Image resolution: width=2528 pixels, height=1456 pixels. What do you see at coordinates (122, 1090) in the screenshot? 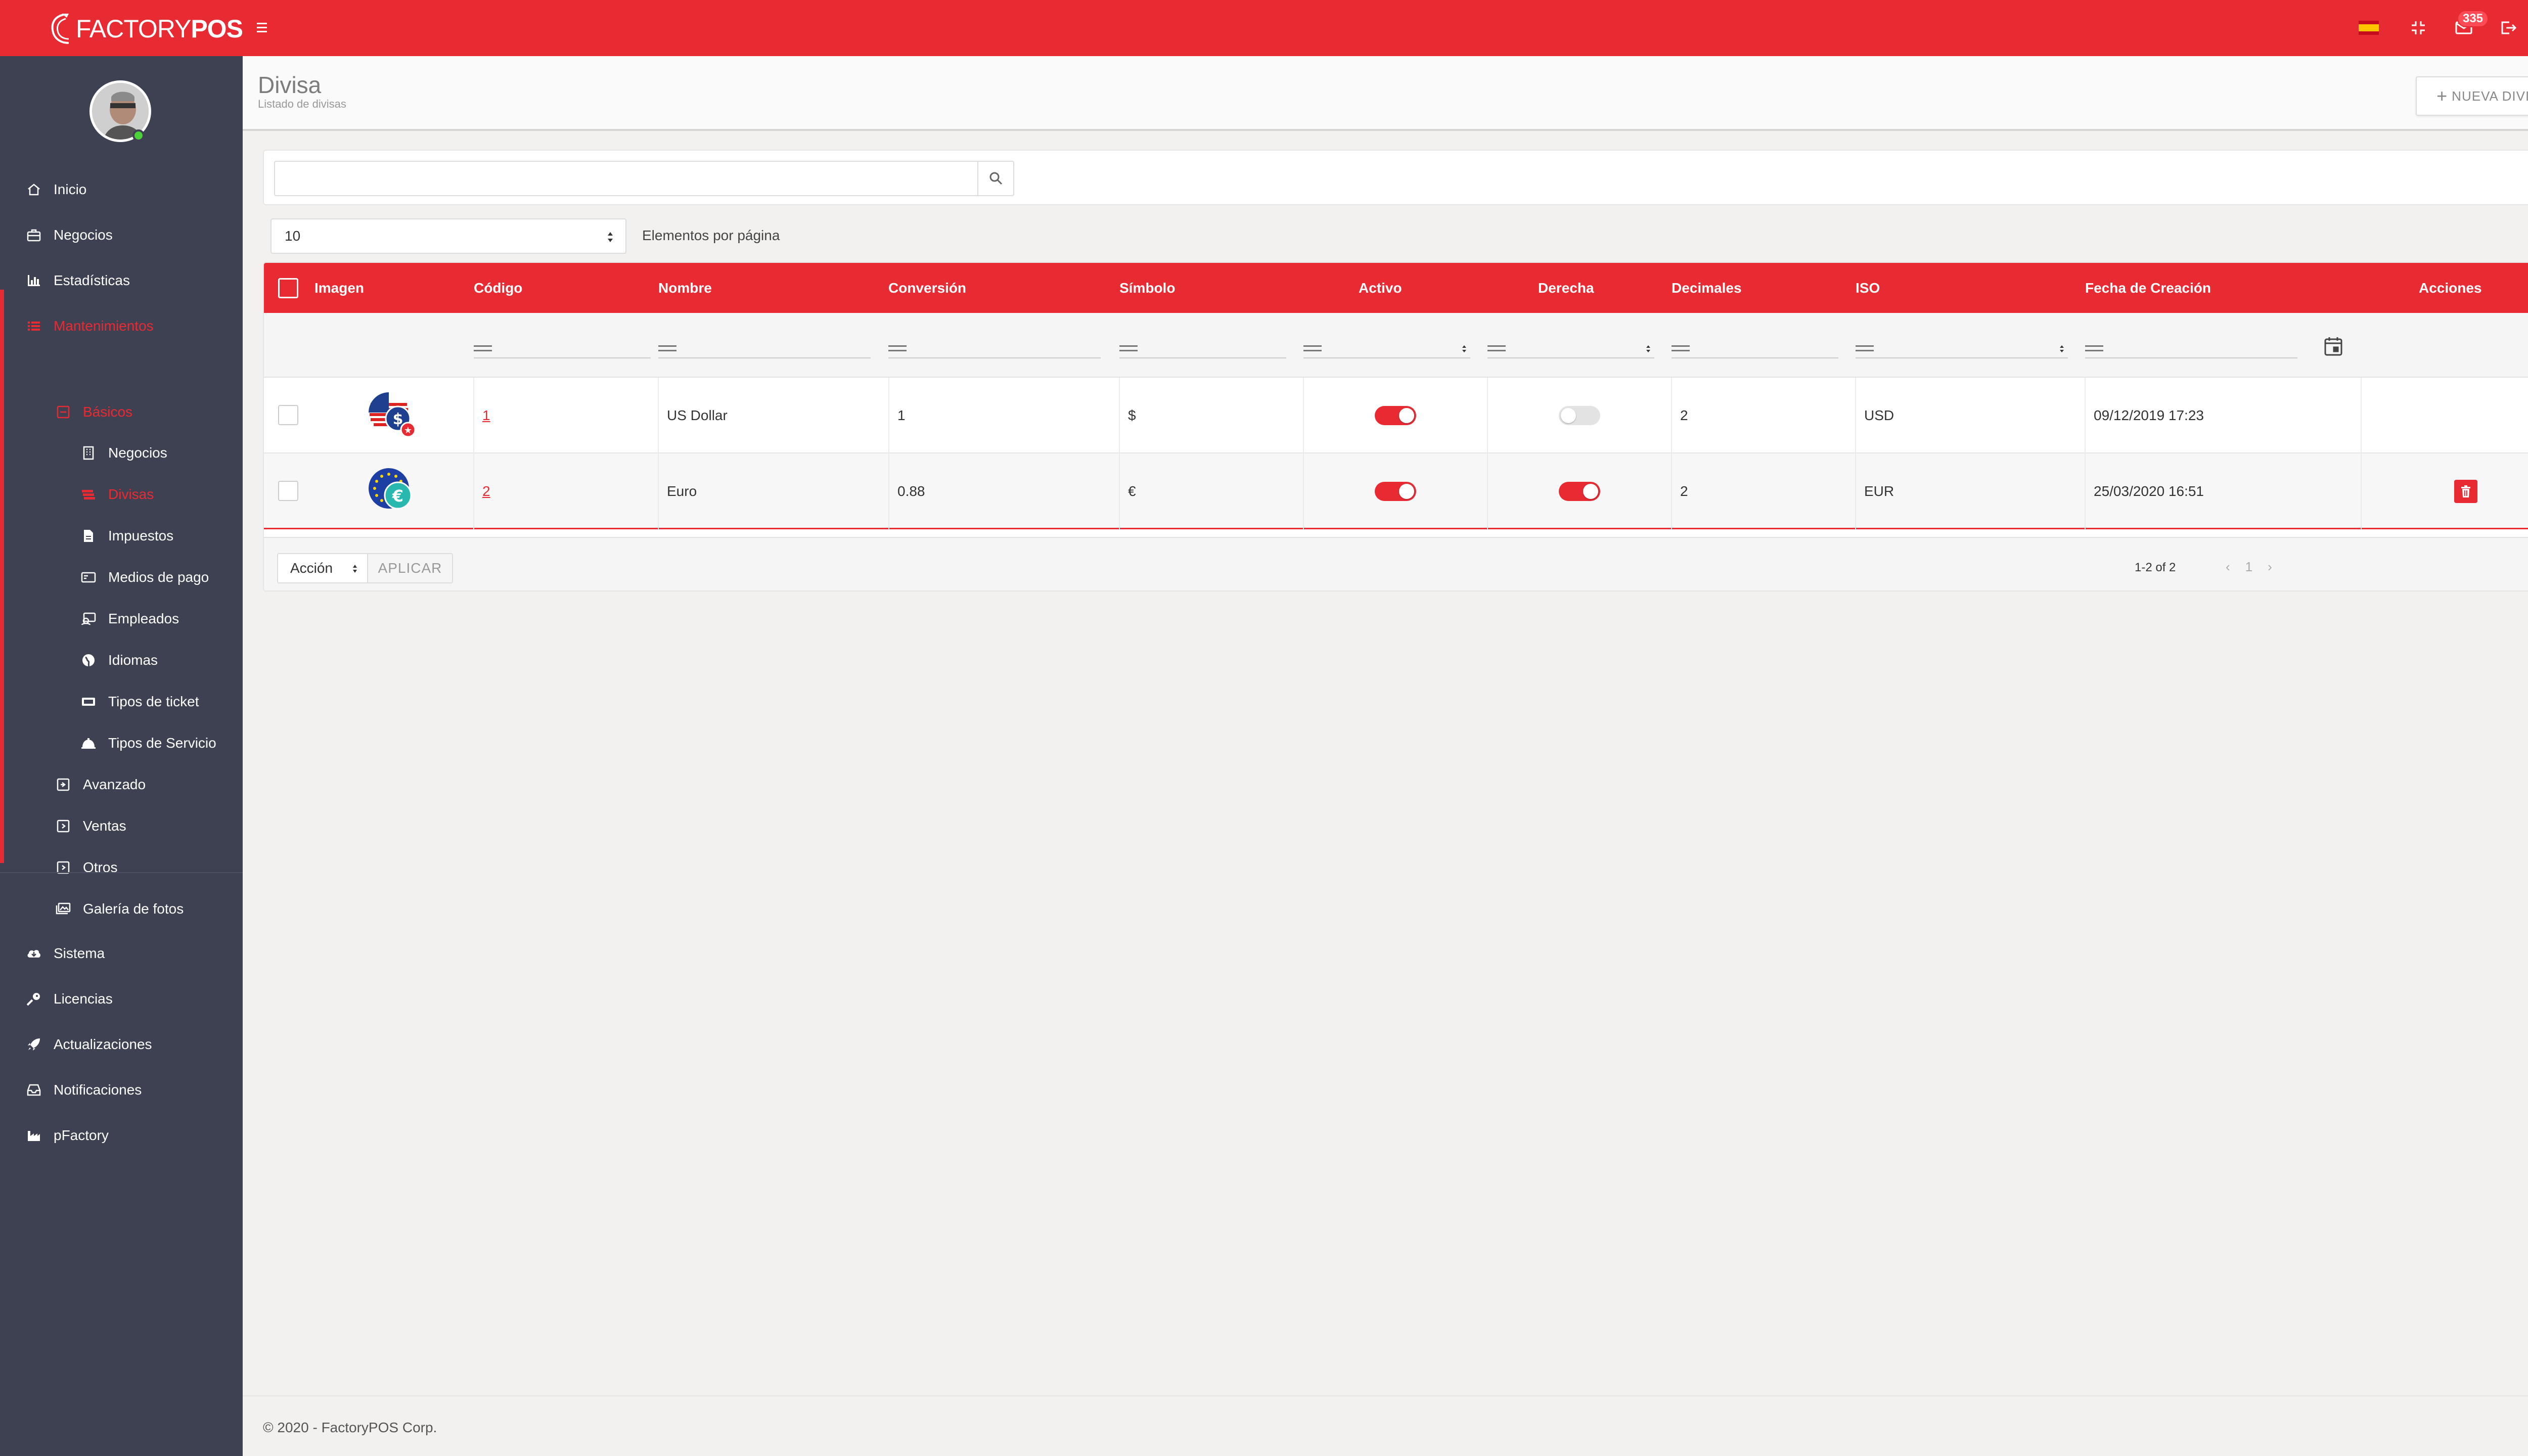
I see `sidebar-item-notificaciones: Notificaciones` at bounding box center [122, 1090].